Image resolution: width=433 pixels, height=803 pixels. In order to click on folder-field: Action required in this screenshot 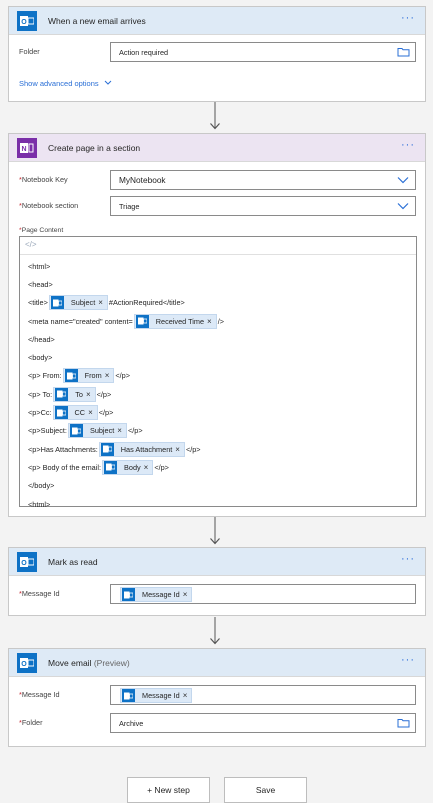, I will do `click(263, 52)`.